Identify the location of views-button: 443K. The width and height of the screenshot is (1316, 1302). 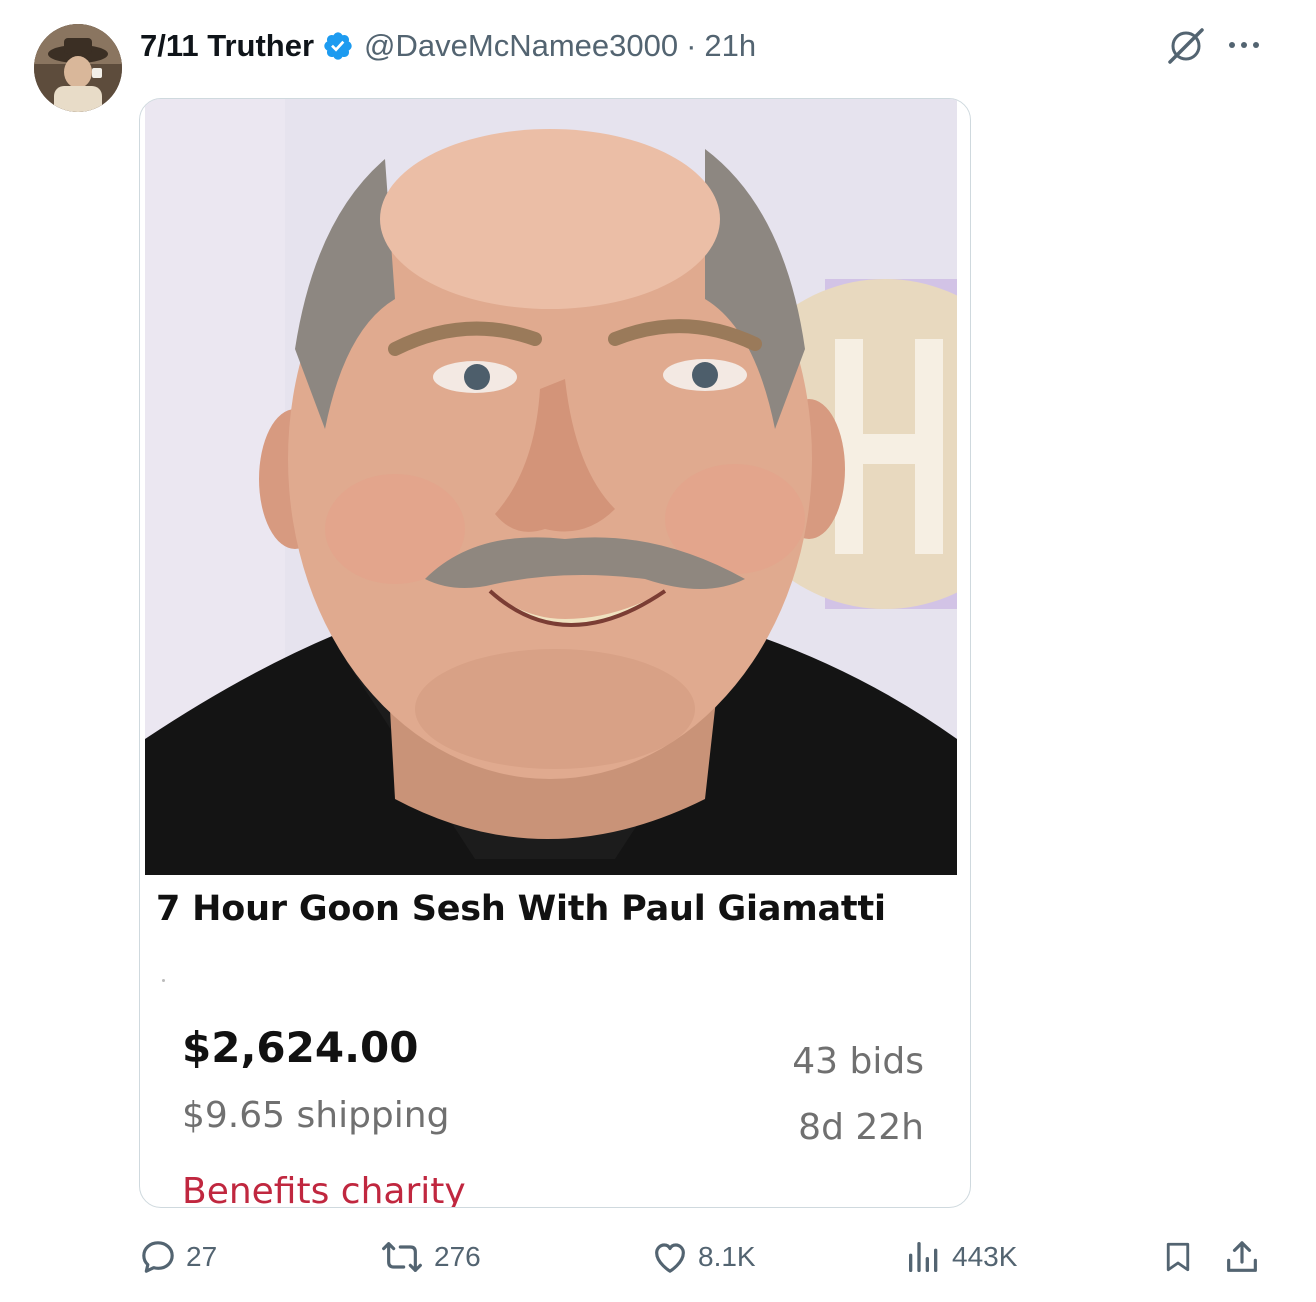
(960, 1257).